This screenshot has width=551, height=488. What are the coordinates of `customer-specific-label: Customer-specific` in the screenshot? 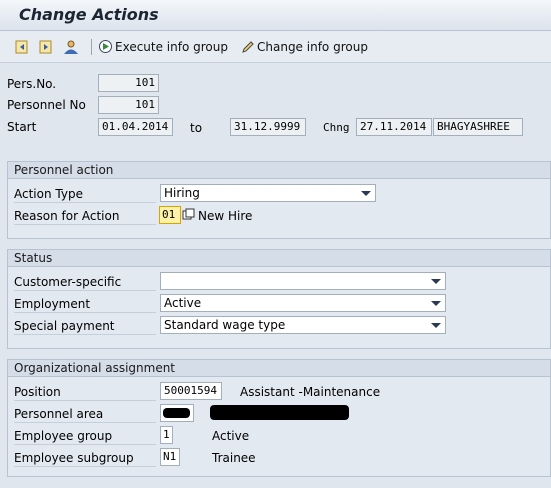 It's located at (85, 282).